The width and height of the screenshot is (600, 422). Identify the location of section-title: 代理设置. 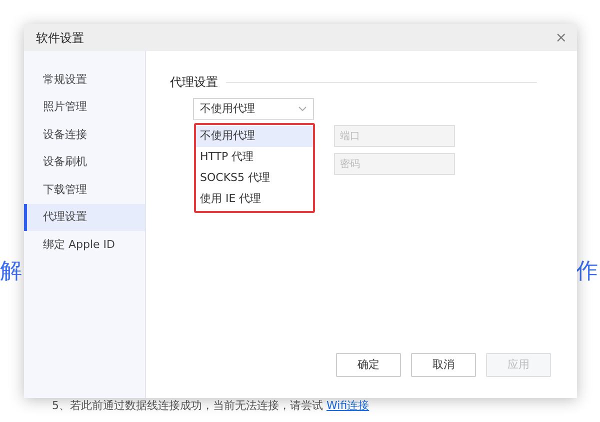
(194, 82).